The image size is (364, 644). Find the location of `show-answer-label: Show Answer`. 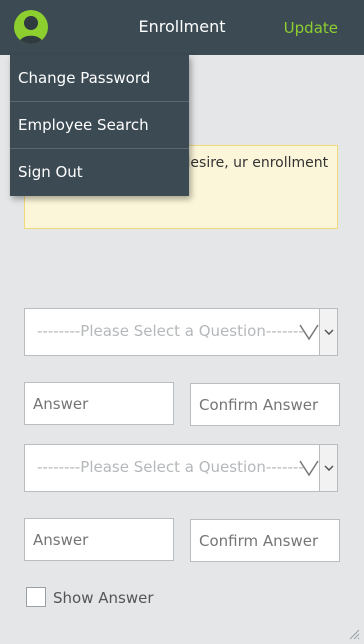

show-answer-label: Show Answer is located at coordinates (103, 598).